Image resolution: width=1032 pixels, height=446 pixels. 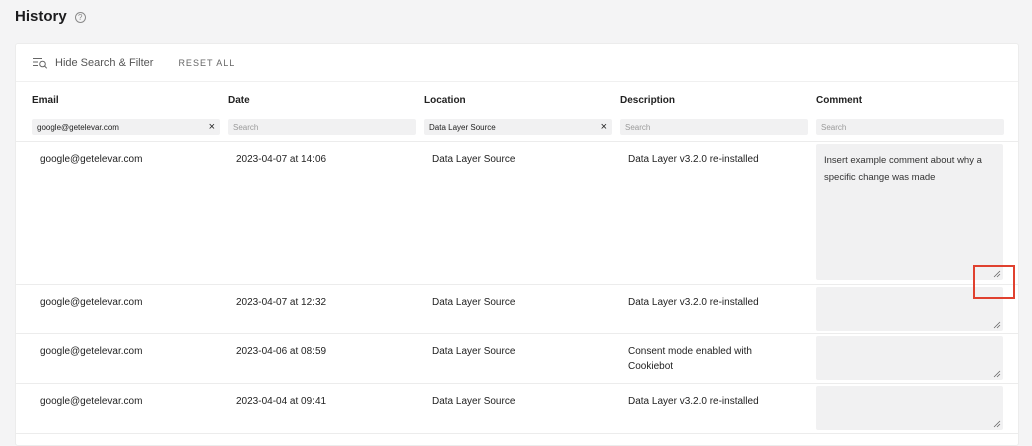 What do you see at coordinates (834, 127) in the screenshot?
I see `comment-filter-placeholder: Search` at bounding box center [834, 127].